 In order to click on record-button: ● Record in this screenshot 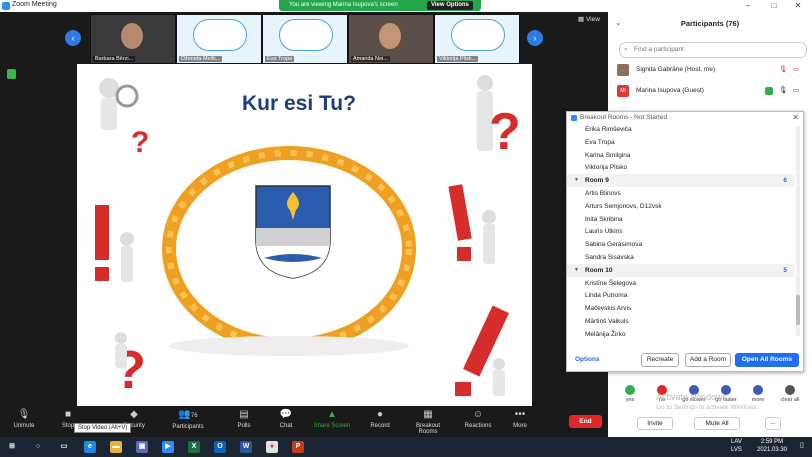, I will do `click(380, 419)`.